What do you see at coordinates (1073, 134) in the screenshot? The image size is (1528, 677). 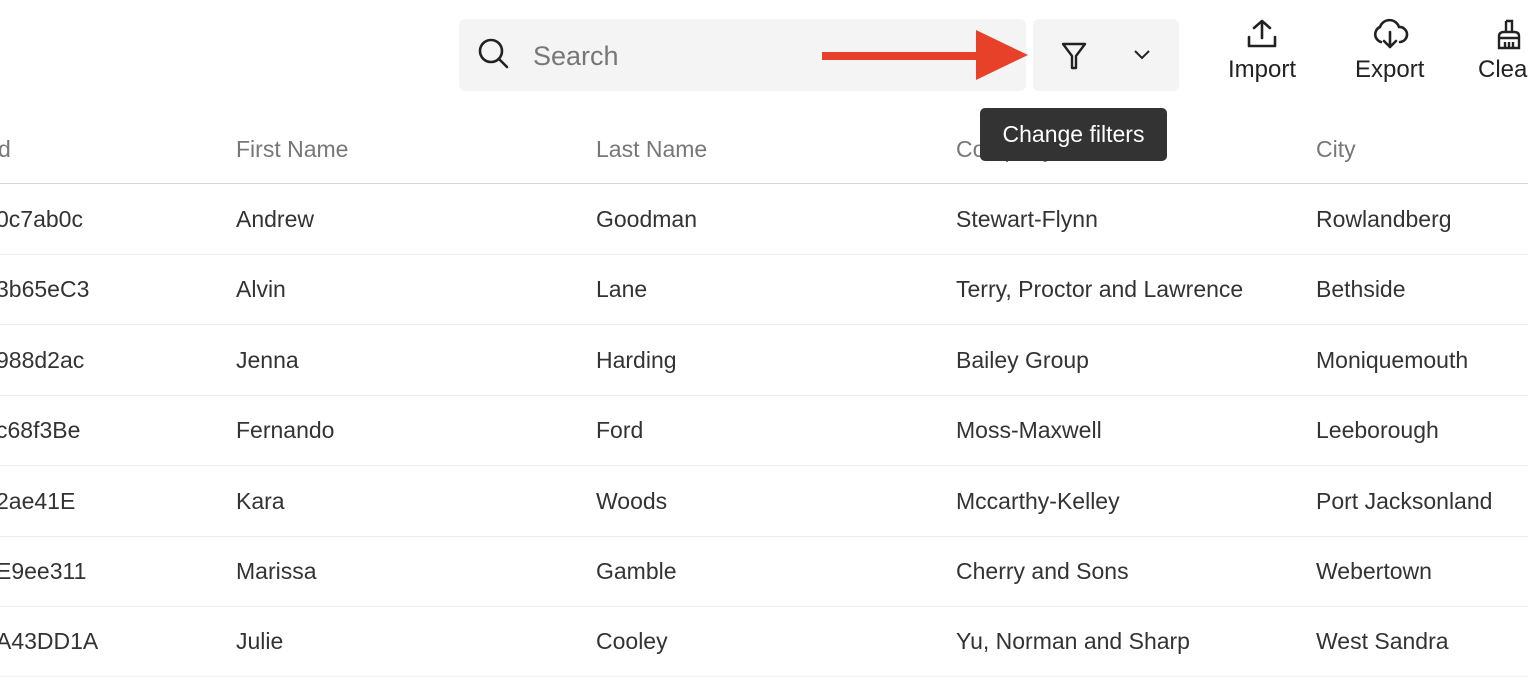 I see `change-filters-tooltip: Change filters` at bounding box center [1073, 134].